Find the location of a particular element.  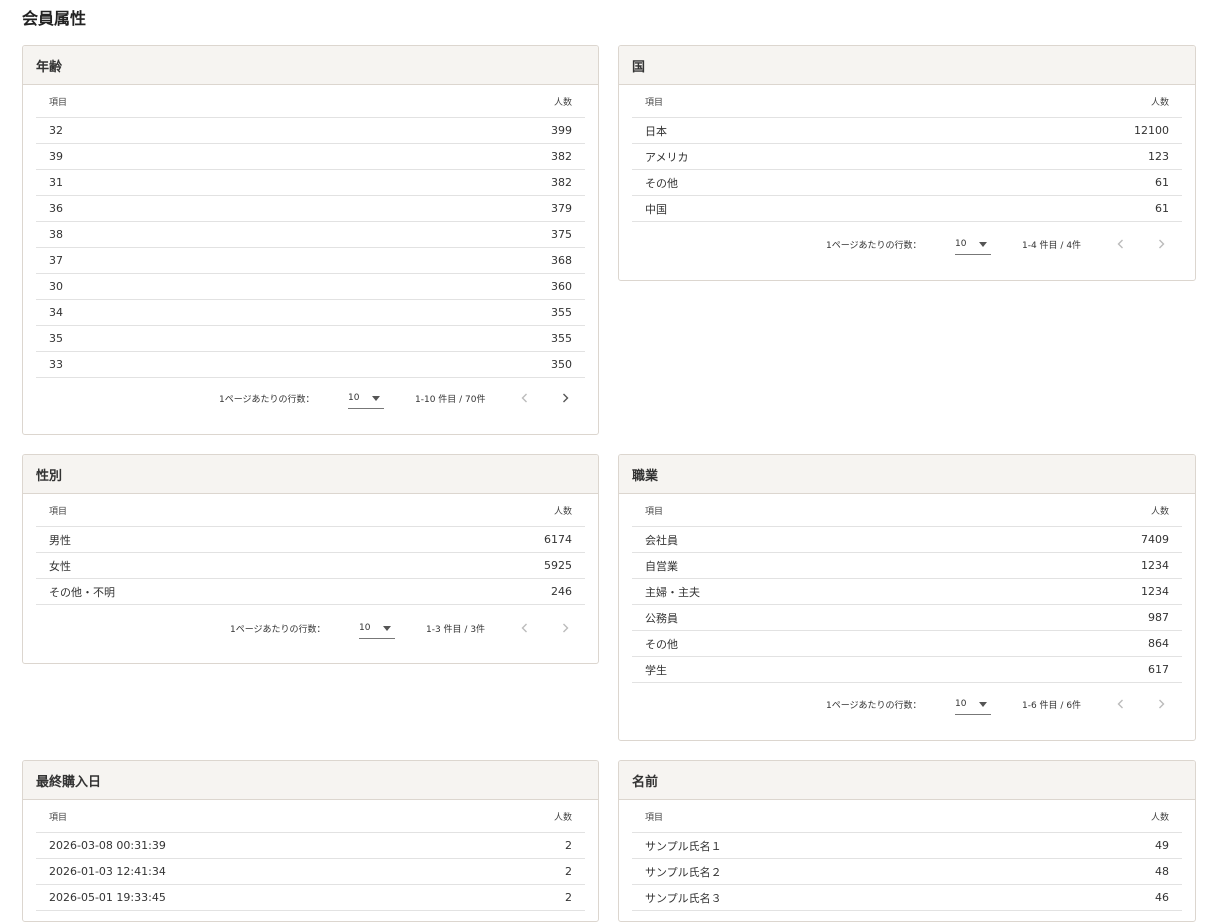

row-count: 350 is located at coordinates (561, 364).